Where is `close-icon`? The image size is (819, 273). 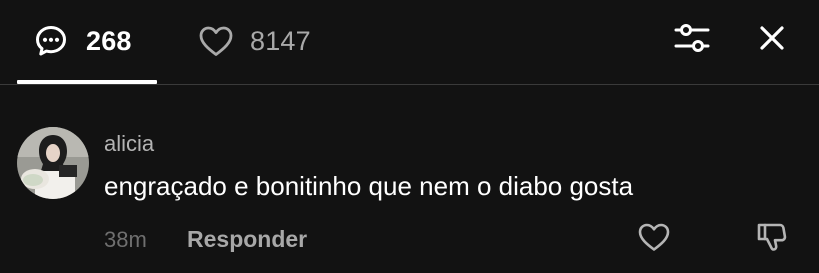
close-icon is located at coordinates (772, 40).